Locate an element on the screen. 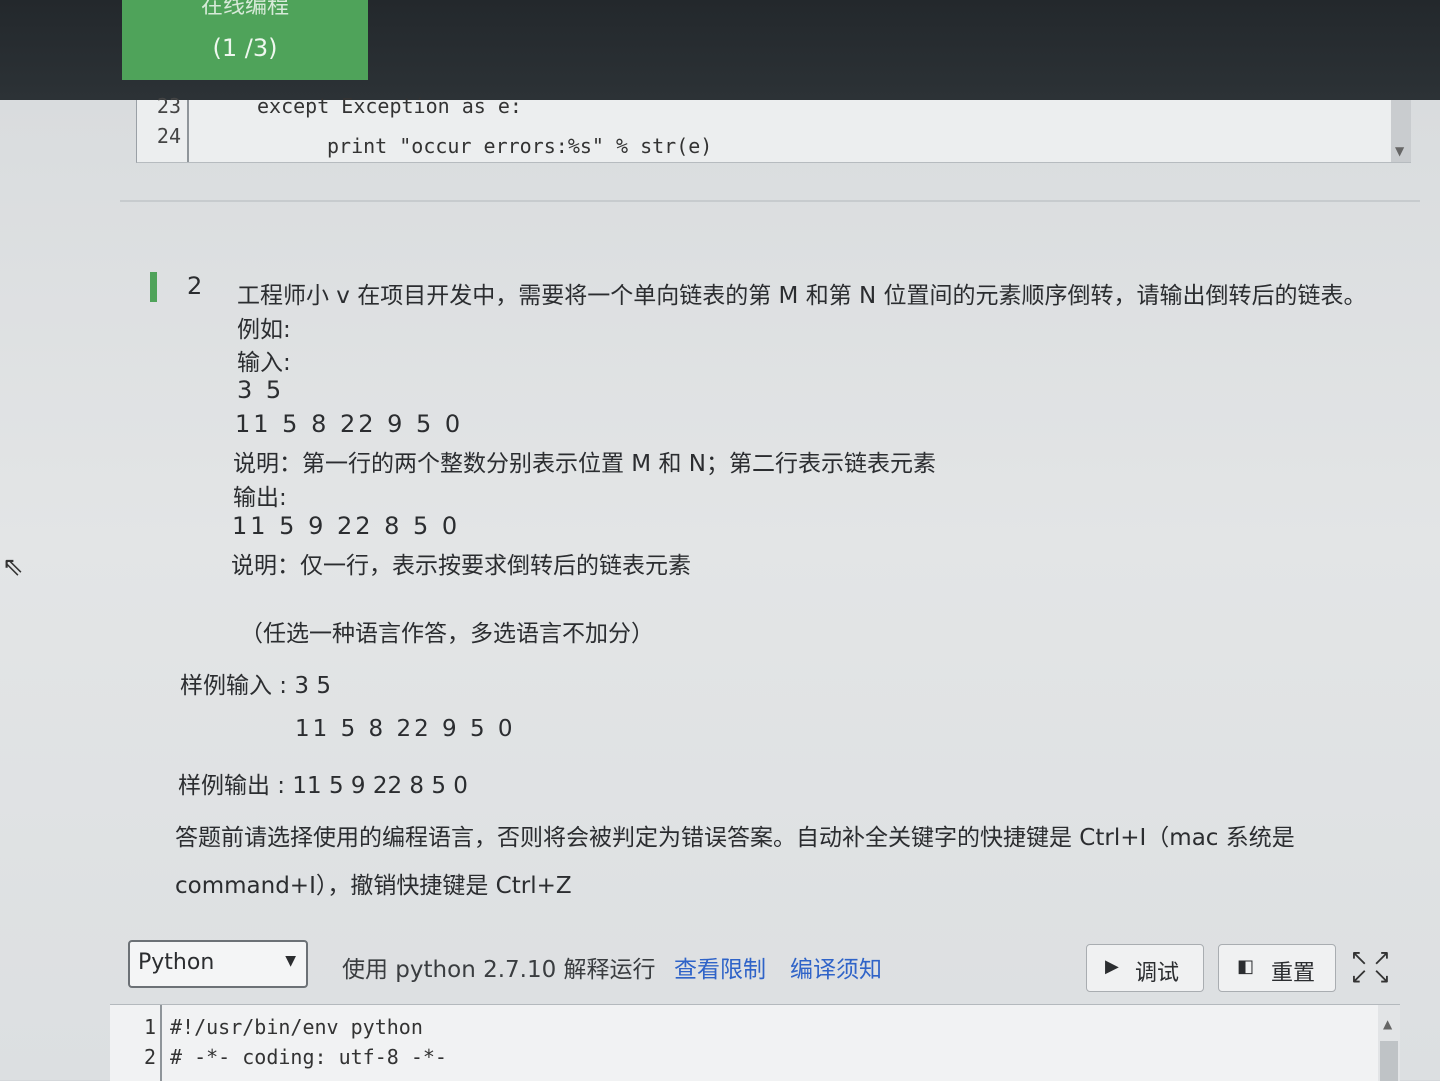 This screenshot has height=1081, width=1440. sample-output-label: 样例输出 : 11 5 9 22 8 5 0 is located at coordinates (323, 786).